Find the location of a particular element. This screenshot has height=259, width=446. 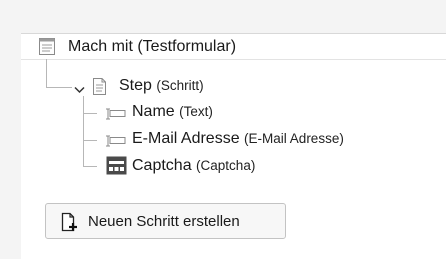

tree-item-type: (E-Mail Adresse) is located at coordinates (294, 138).